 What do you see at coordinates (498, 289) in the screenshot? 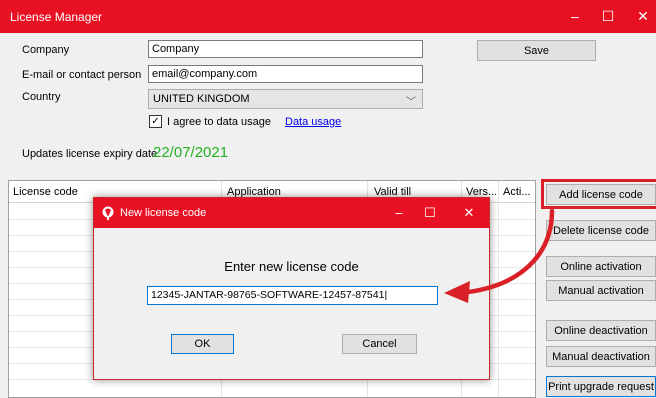
I see `column-separator` at bounding box center [498, 289].